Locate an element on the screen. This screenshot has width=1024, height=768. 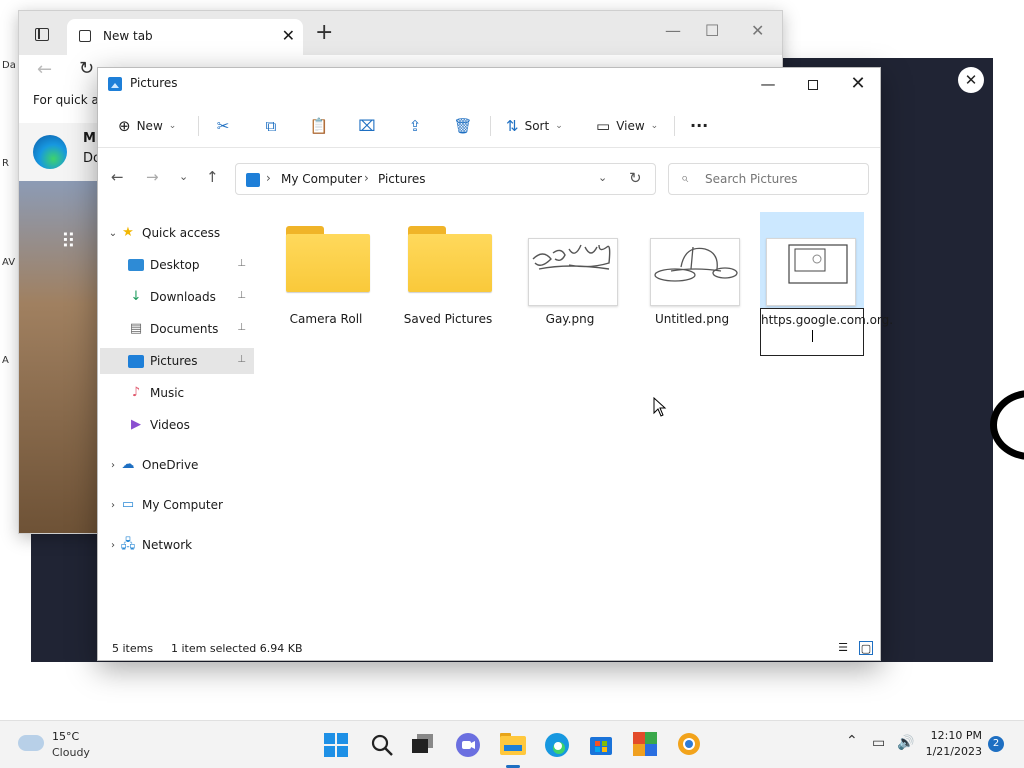
image-thumbnail is located at coordinates (573, 272).